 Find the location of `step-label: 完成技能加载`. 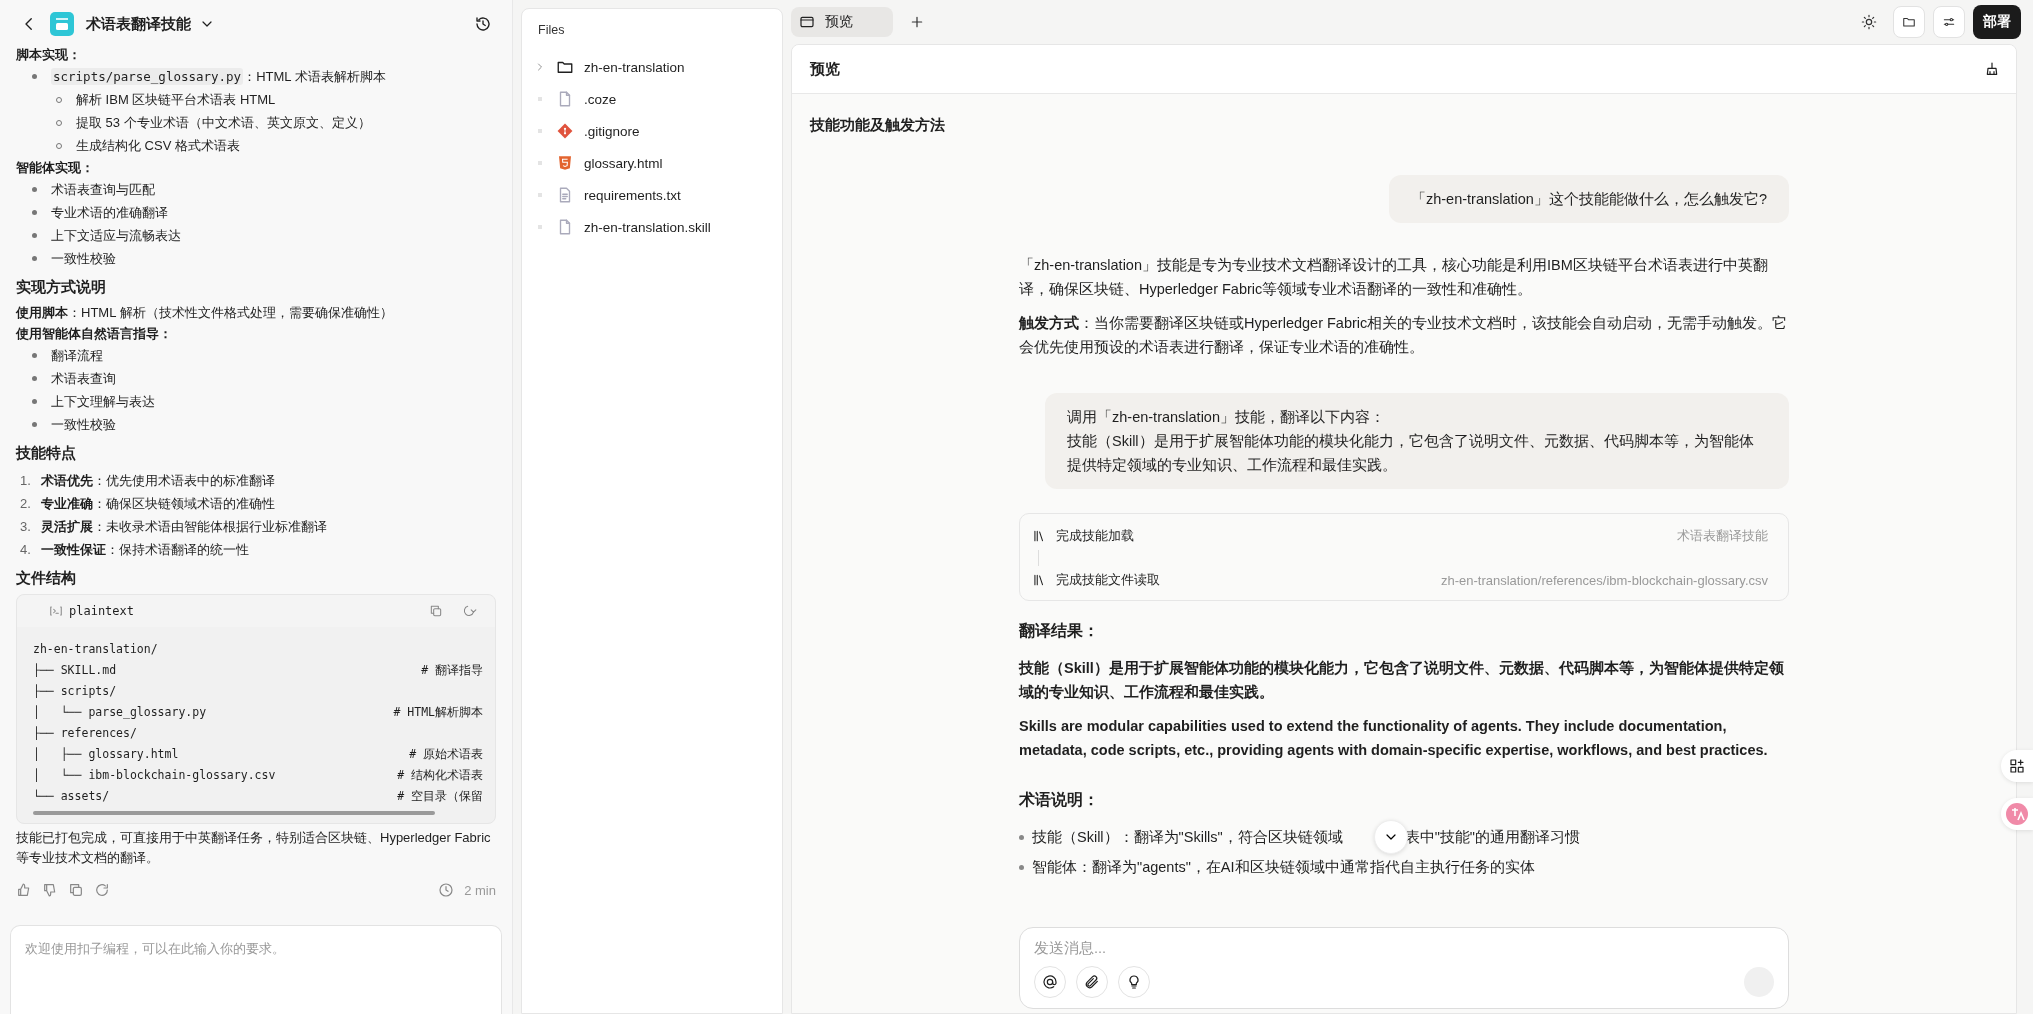

step-label: 完成技能加载 is located at coordinates (1095, 536).